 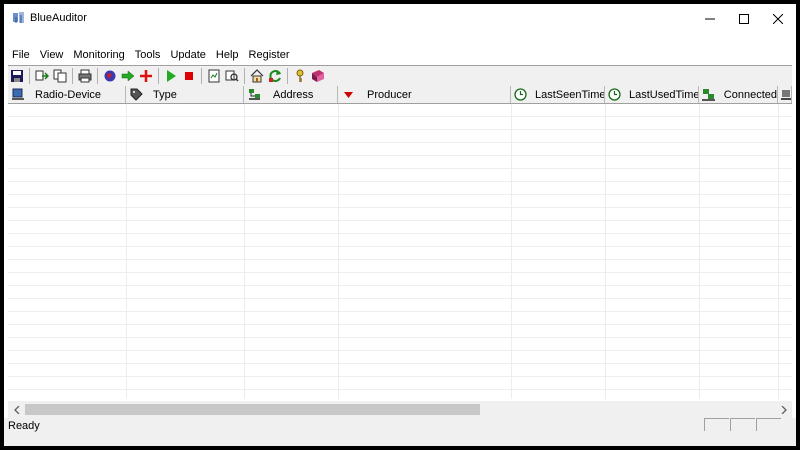 I want to click on close-button, so click(x=778, y=19).